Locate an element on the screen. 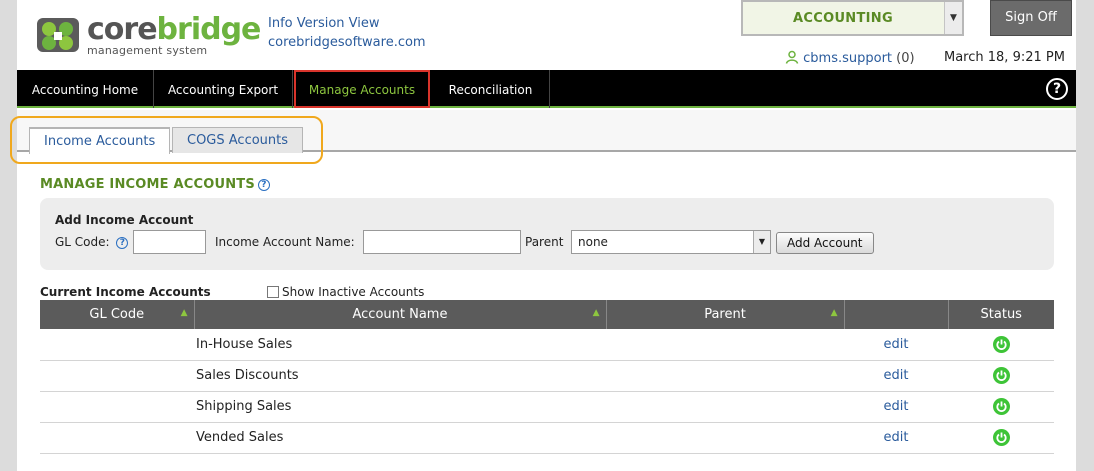  show-inactive-toggle: Show Inactive Accounts is located at coordinates (345, 292).